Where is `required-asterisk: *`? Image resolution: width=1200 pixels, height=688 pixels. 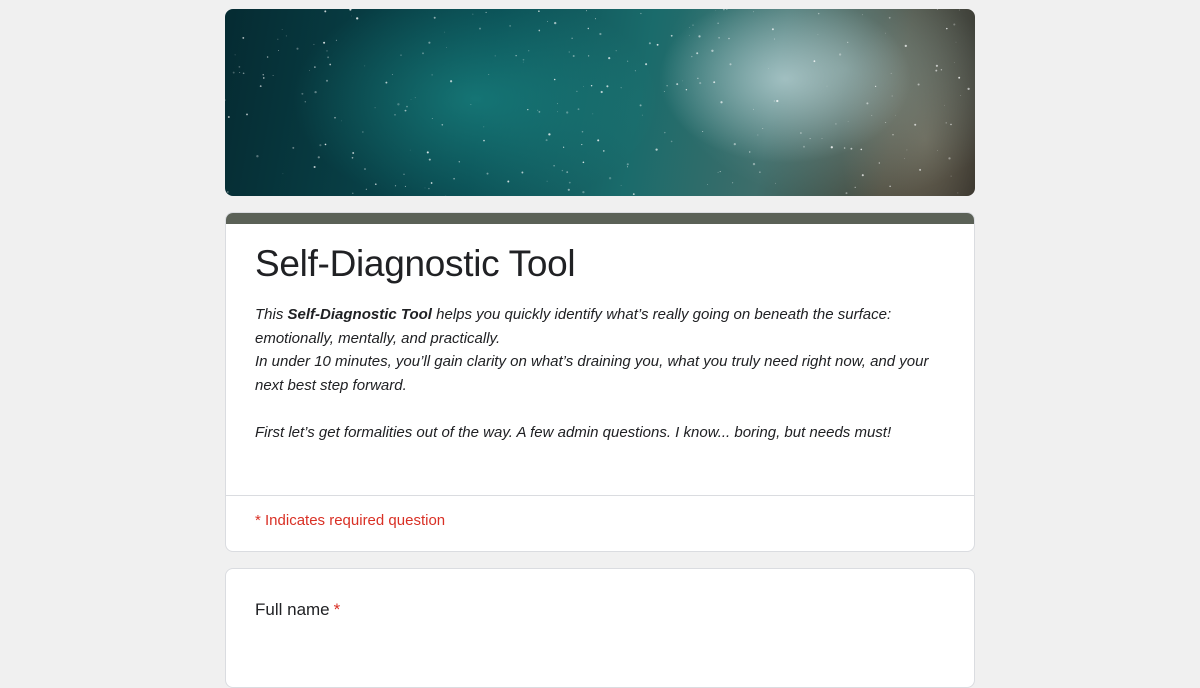
required-asterisk: * is located at coordinates (337, 609).